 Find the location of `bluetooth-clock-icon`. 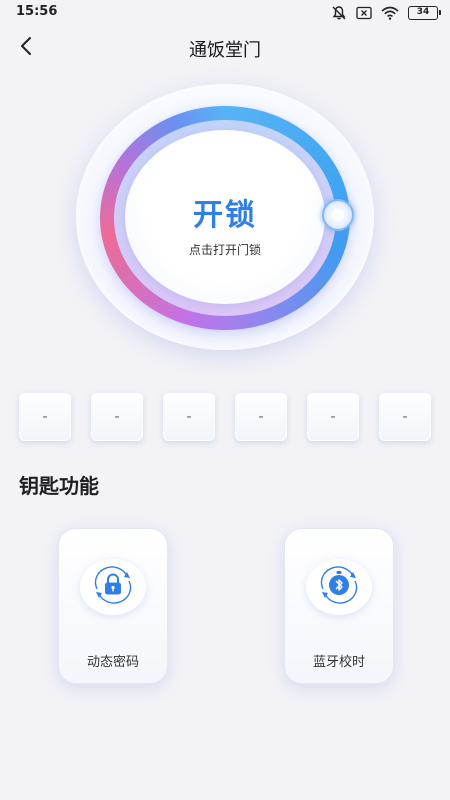

bluetooth-clock-icon is located at coordinates (339, 587).